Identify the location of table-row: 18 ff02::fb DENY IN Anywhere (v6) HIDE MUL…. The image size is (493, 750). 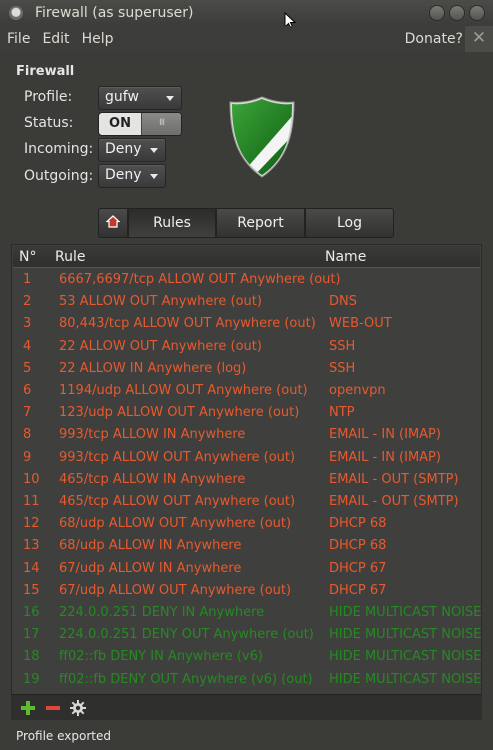
(247, 656).